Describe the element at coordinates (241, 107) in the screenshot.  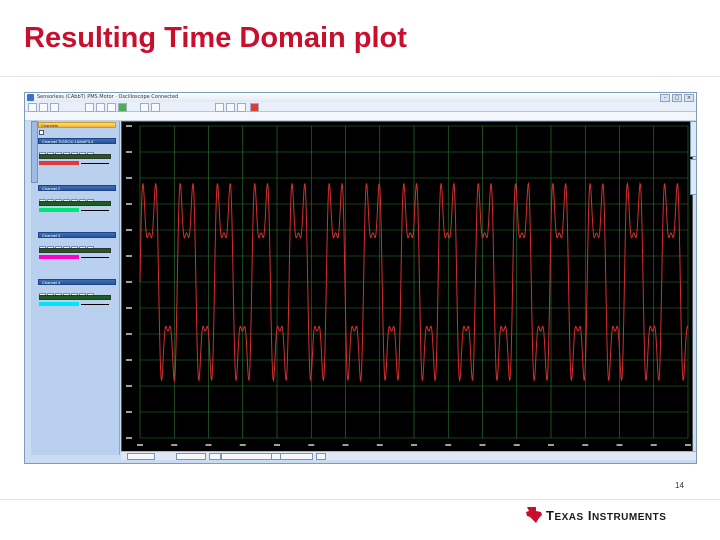
I see `copy-icon` at that location.